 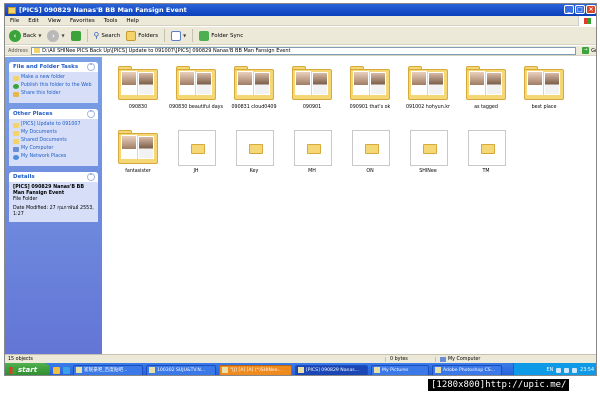 What do you see at coordinates (75, 35) in the screenshot?
I see `up-folder-icon` at bounding box center [75, 35].